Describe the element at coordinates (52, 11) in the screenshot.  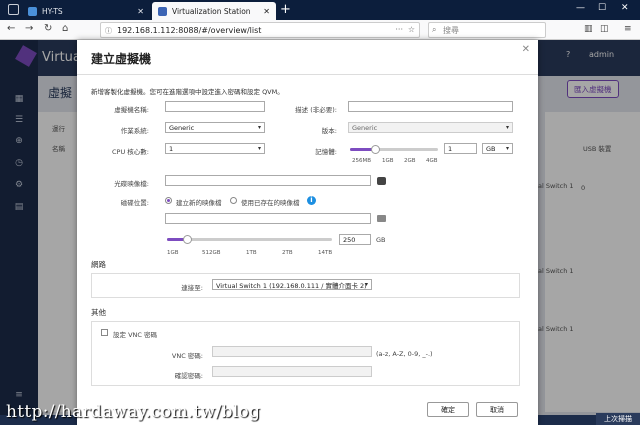
I see `tab-title: HY-TS` at that location.